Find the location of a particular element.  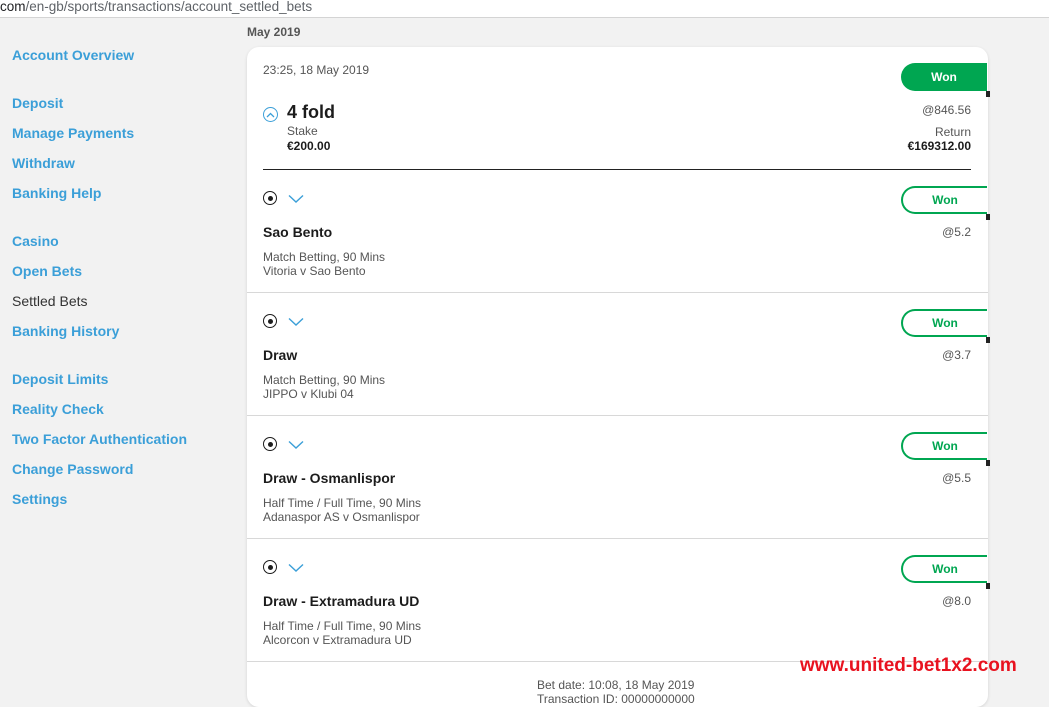

month-heading: May 2019 is located at coordinates (274, 32).